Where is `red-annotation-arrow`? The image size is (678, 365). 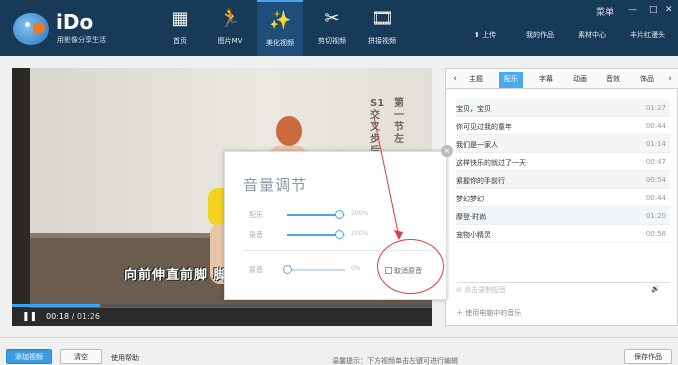 red-annotation-arrow is located at coordinates (388, 178).